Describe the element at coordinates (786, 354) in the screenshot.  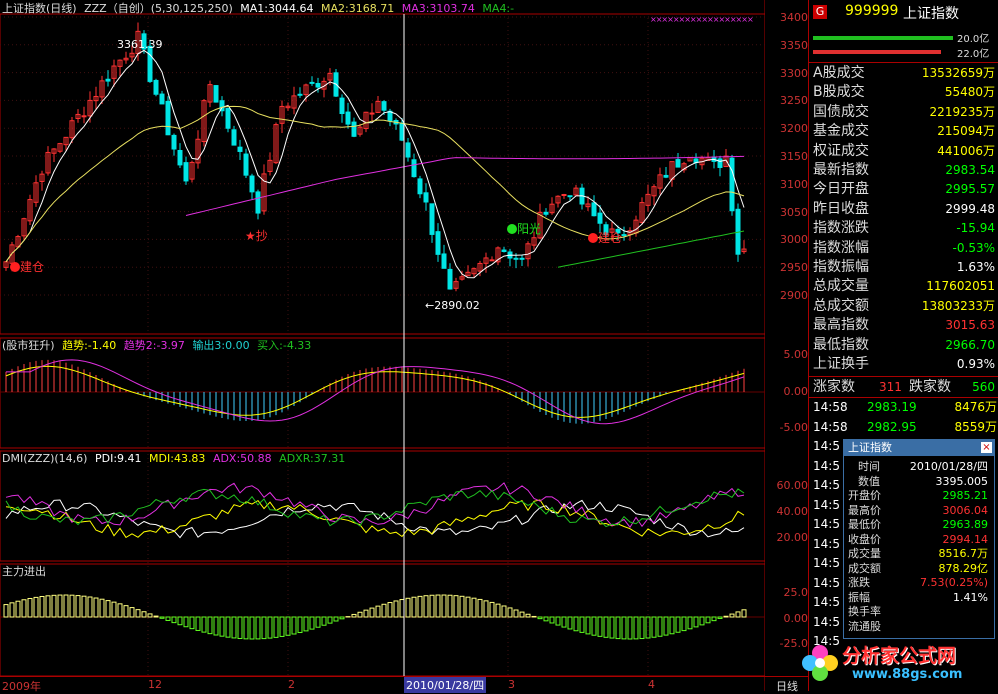
I see `axis-tick-label: 5.00` at that location.